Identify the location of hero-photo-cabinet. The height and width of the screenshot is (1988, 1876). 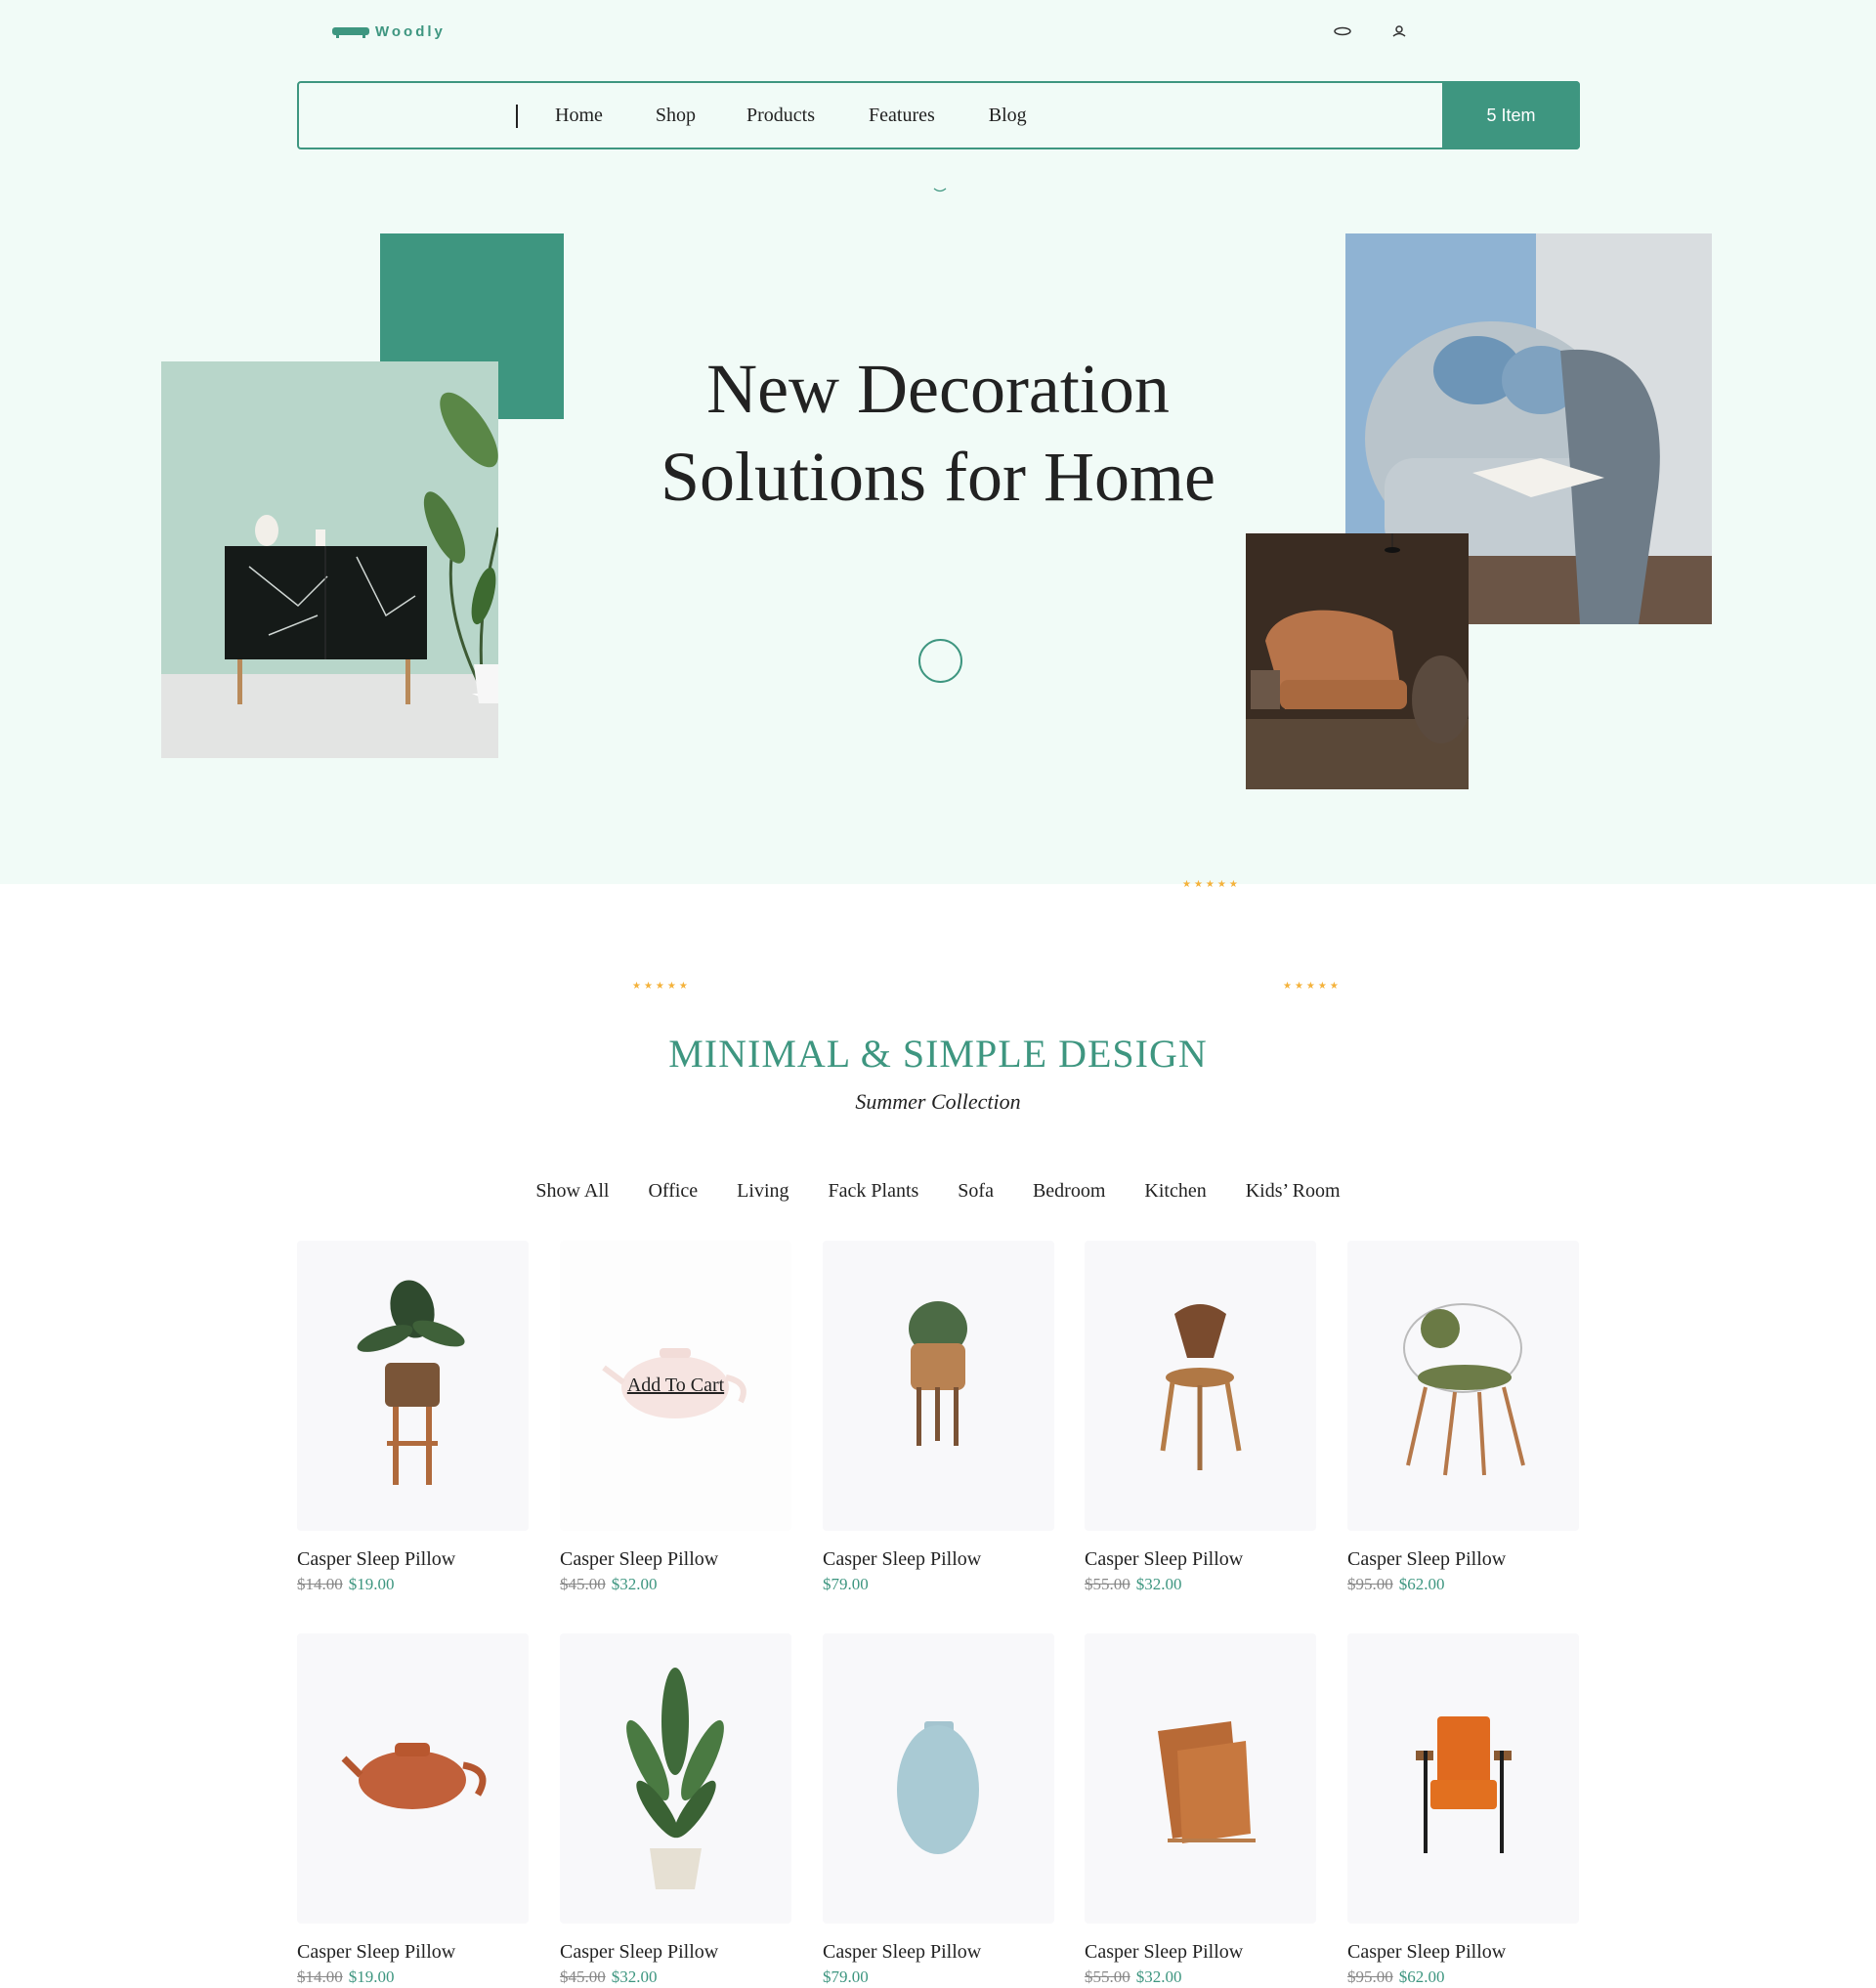
(329, 559).